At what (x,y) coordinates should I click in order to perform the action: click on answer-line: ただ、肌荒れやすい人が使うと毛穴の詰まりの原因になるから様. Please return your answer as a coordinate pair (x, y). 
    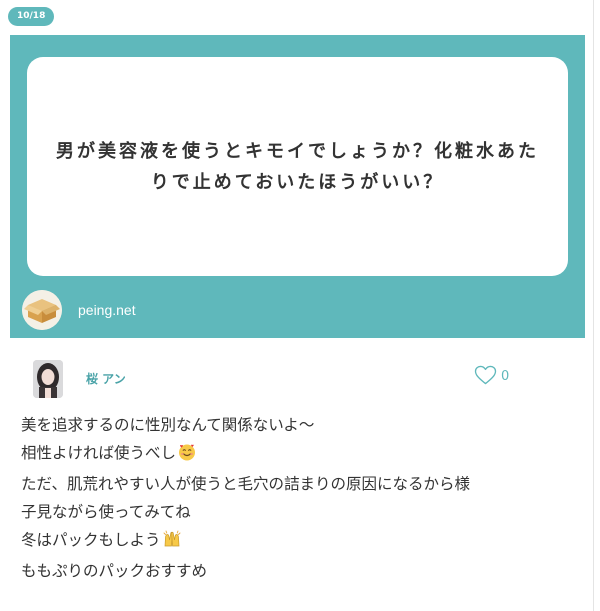
    Looking at the image, I should click on (301, 484).